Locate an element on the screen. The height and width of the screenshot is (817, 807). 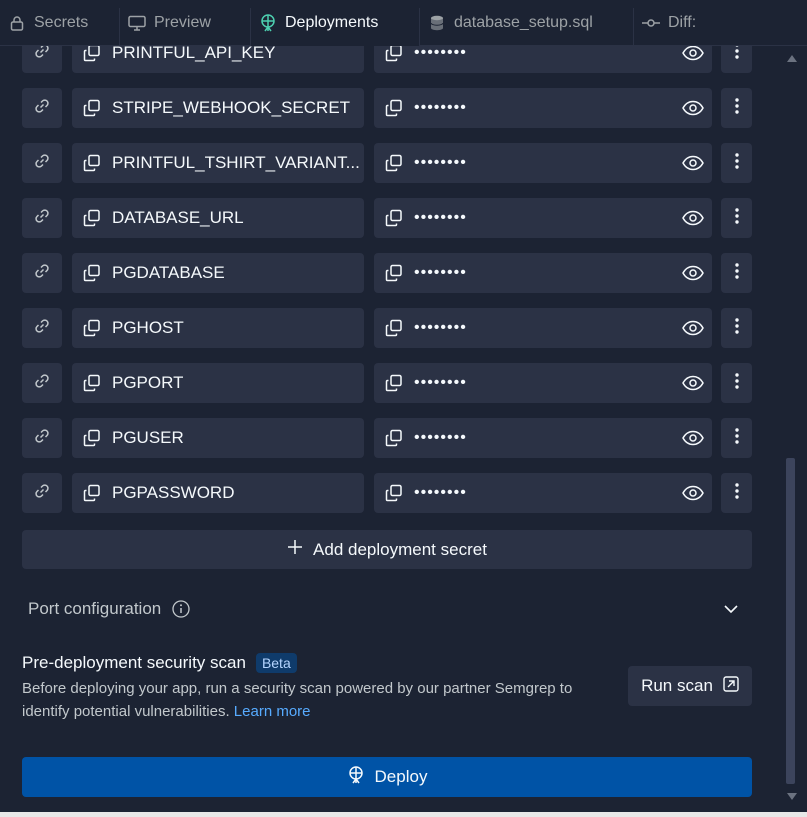
scrollbar-thumb is located at coordinates (790, 621).